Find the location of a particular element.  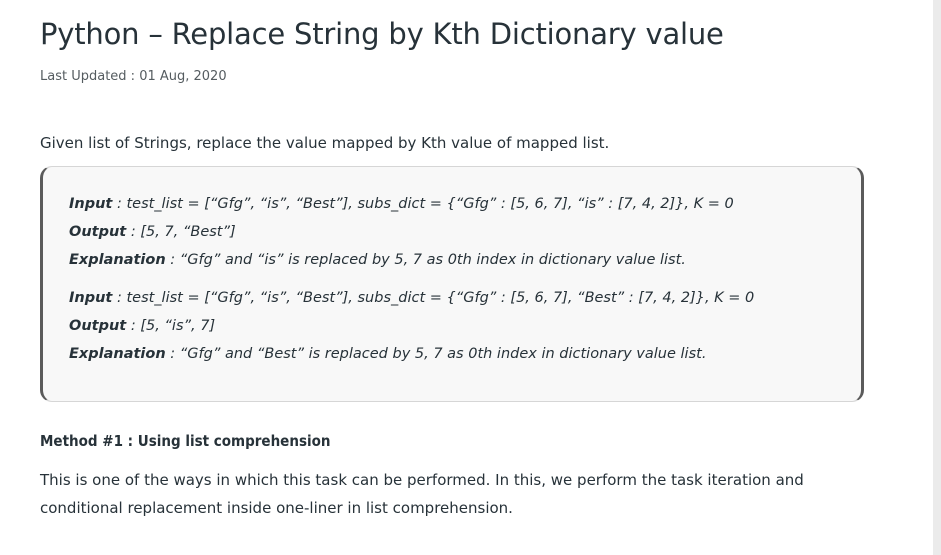

last-updated-date: Last Updated : 01 Aug, 2020 is located at coordinates (133, 76).